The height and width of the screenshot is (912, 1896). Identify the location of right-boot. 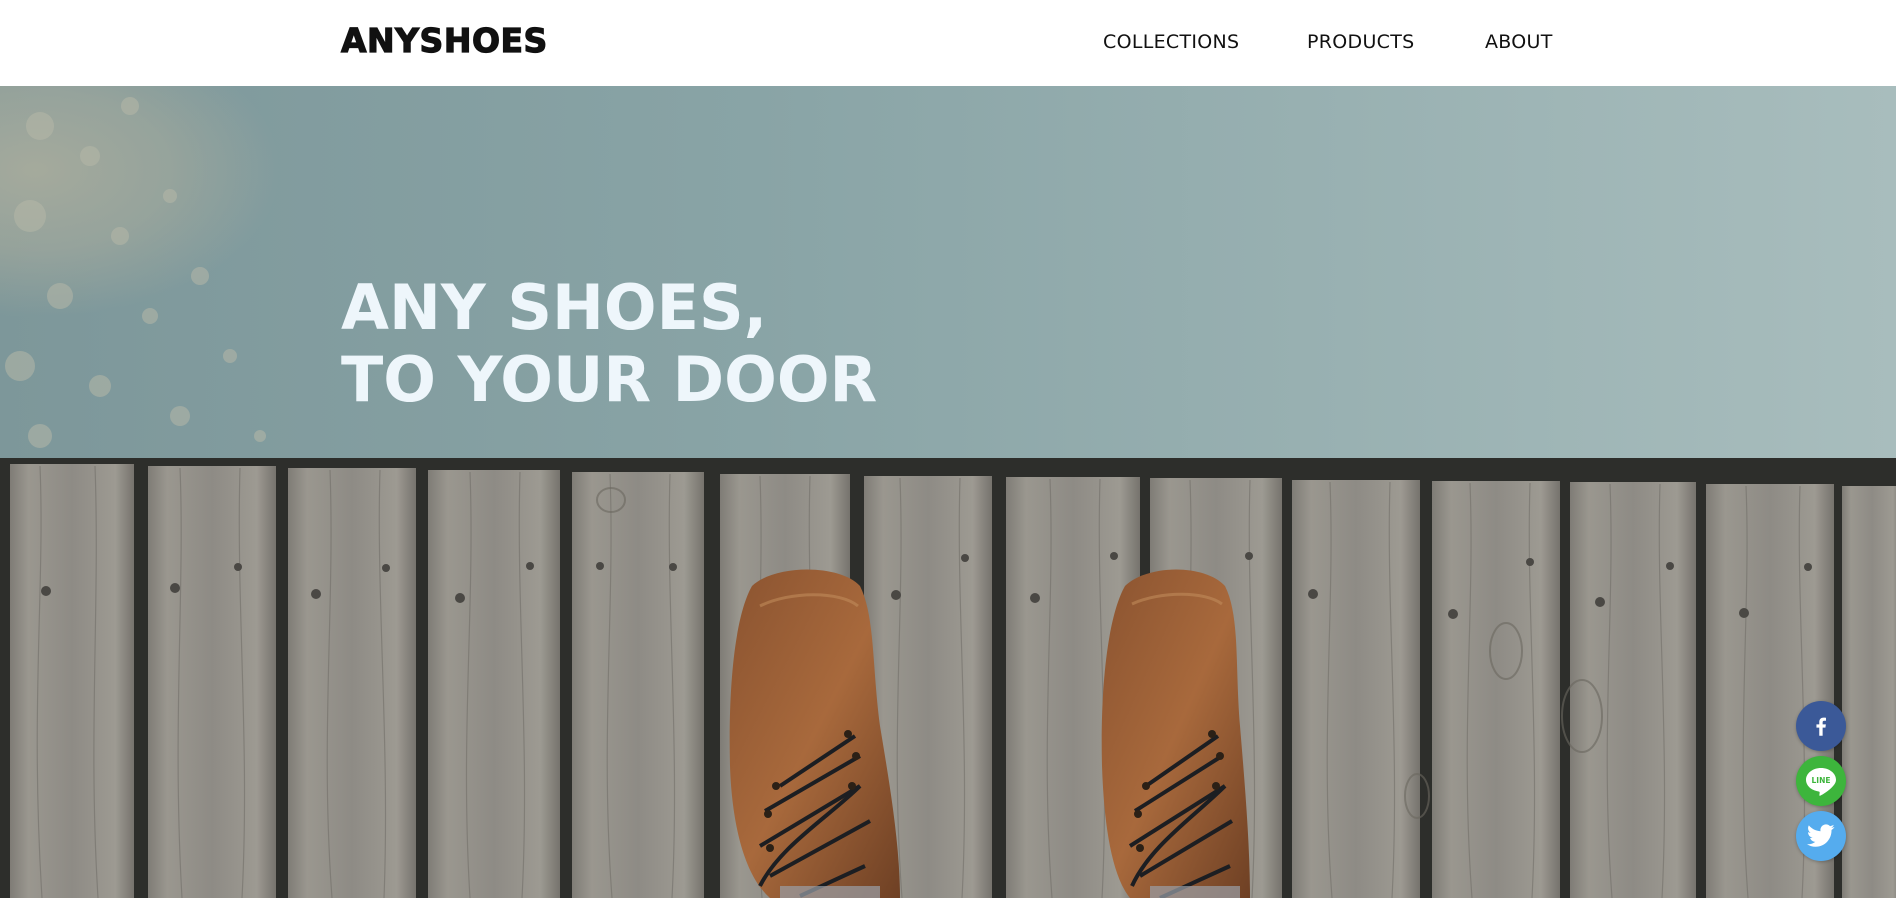
(1175, 733).